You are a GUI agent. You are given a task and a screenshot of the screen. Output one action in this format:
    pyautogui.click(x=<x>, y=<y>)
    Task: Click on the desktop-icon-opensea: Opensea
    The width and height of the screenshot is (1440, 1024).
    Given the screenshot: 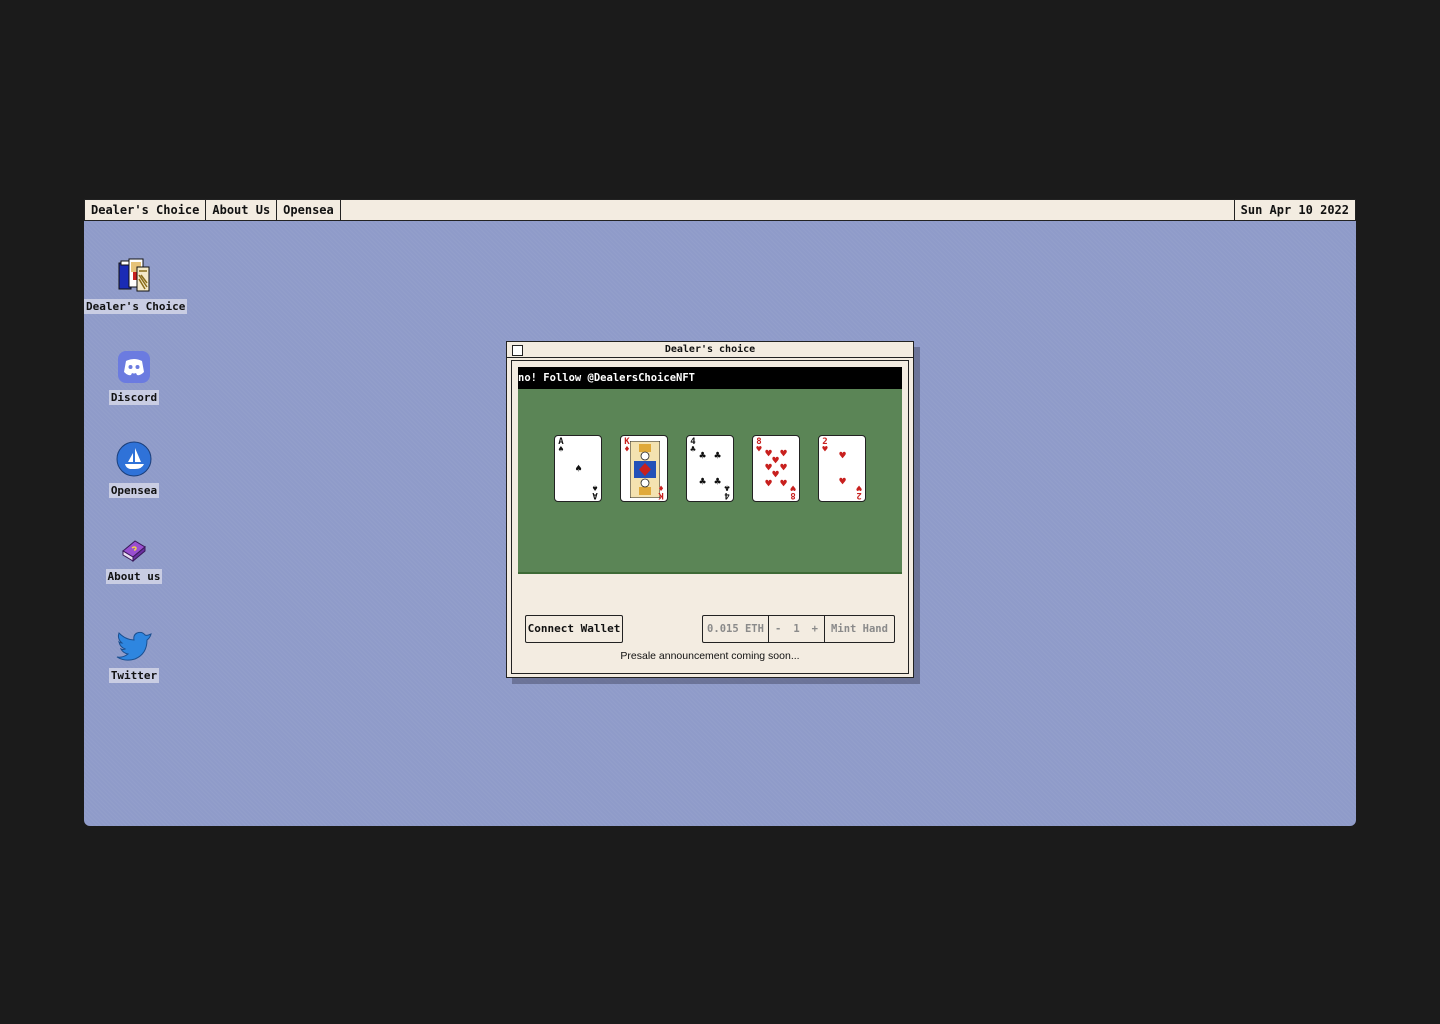 What is the action you would take?
    pyautogui.click(x=134, y=469)
    